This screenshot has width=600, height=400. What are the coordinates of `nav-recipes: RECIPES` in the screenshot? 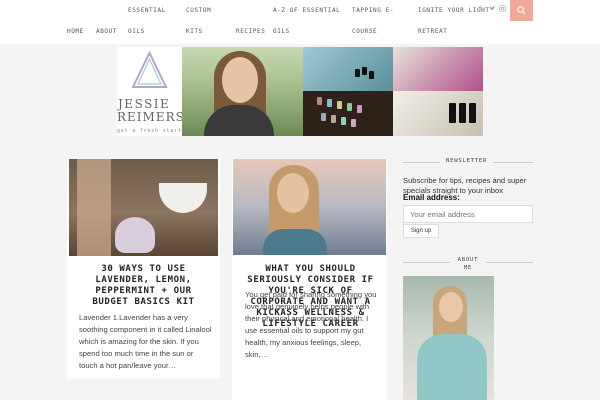 It's located at (251, 32).